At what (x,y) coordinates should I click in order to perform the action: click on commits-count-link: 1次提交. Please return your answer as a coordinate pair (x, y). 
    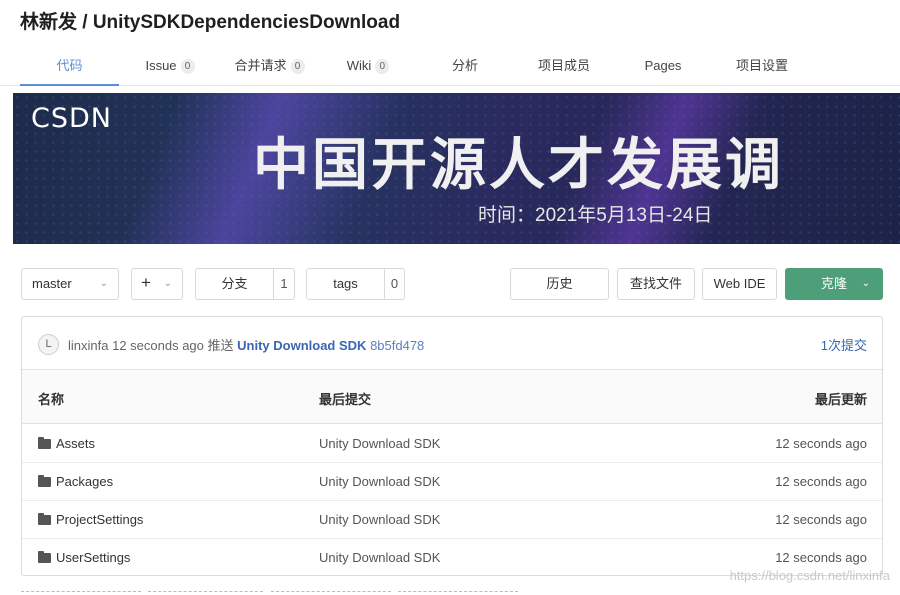
    Looking at the image, I should click on (844, 344).